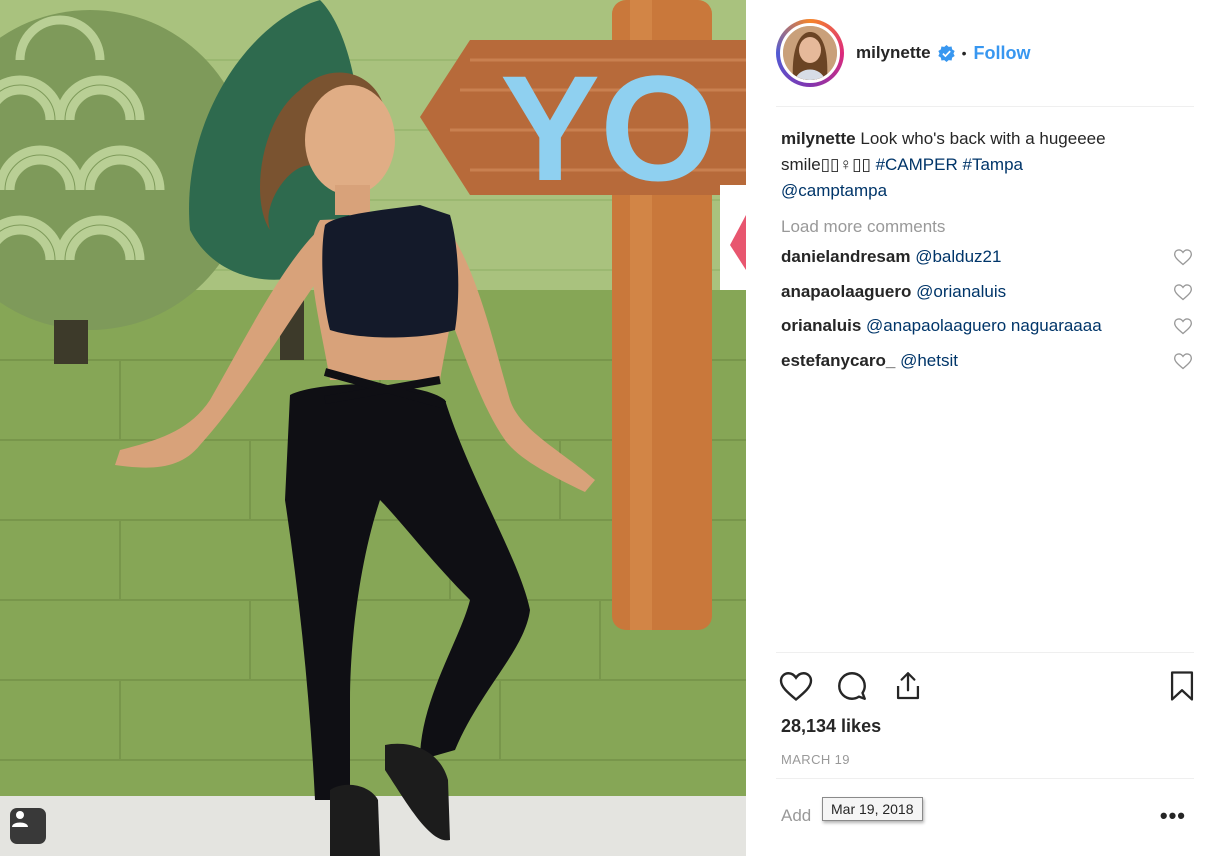 The image size is (1224, 856). What do you see at coordinates (993, 164) in the screenshot?
I see `hashtag-tampa: #Tampa` at bounding box center [993, 164].